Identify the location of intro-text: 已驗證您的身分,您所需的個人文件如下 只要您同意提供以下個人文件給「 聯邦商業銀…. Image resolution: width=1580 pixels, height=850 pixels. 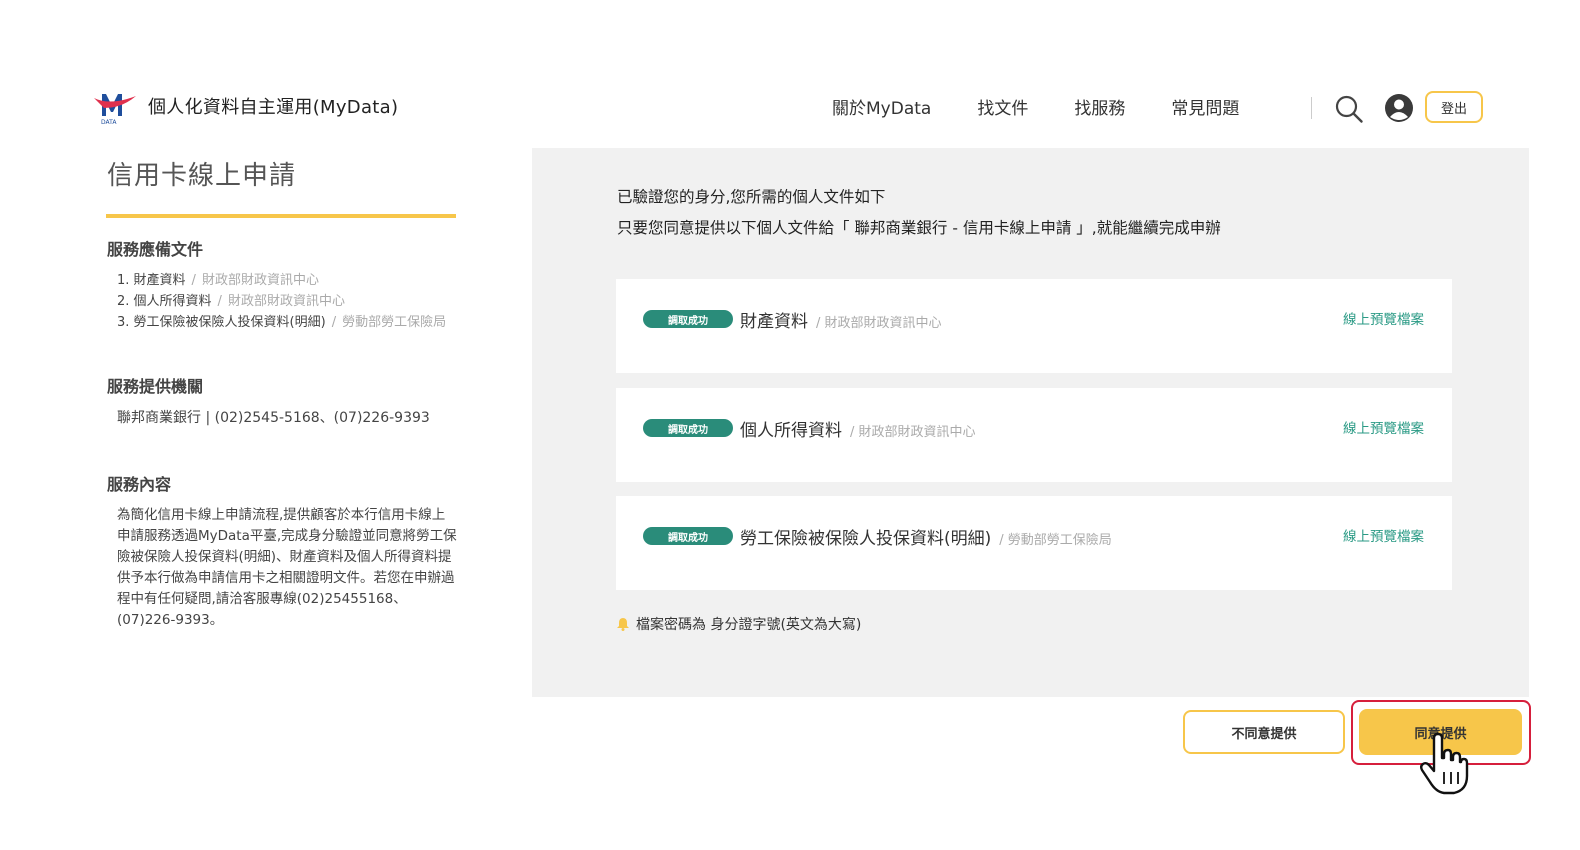
(919, 213).